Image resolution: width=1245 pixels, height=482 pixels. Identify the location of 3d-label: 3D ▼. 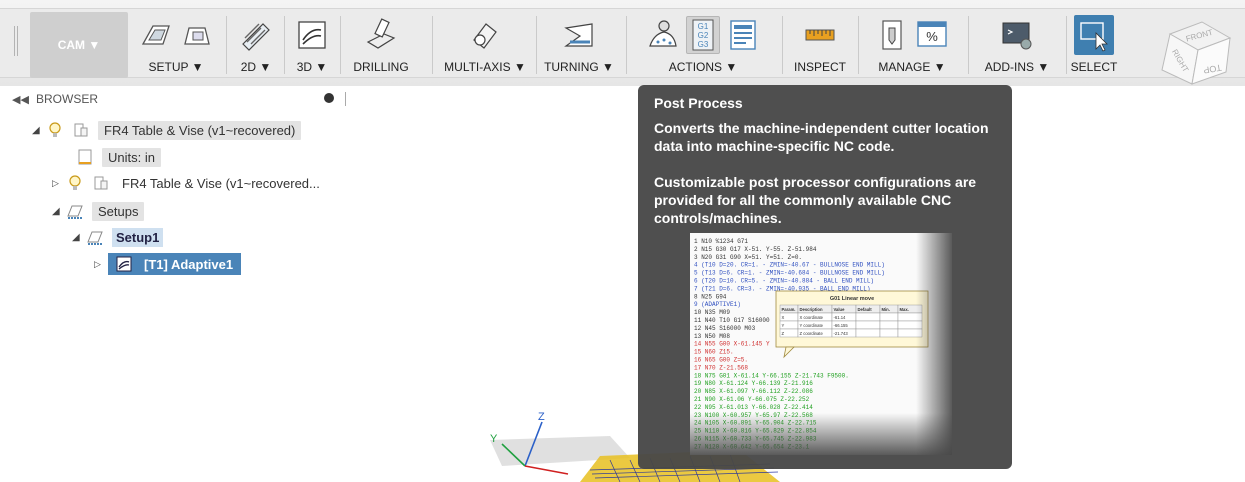
(312, 67).